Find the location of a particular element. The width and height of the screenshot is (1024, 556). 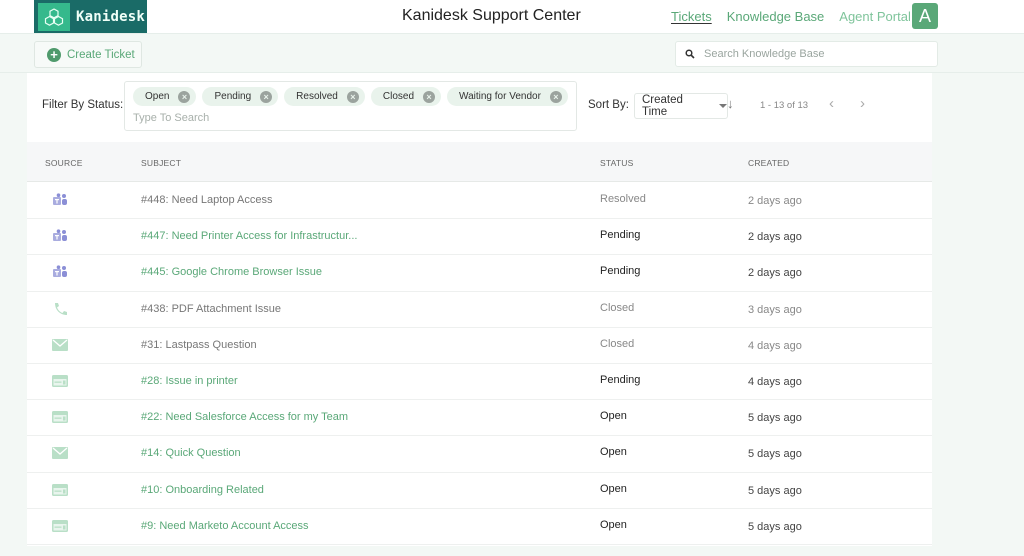

nav-tickets: Tickets is located at coordinates (691, 16).